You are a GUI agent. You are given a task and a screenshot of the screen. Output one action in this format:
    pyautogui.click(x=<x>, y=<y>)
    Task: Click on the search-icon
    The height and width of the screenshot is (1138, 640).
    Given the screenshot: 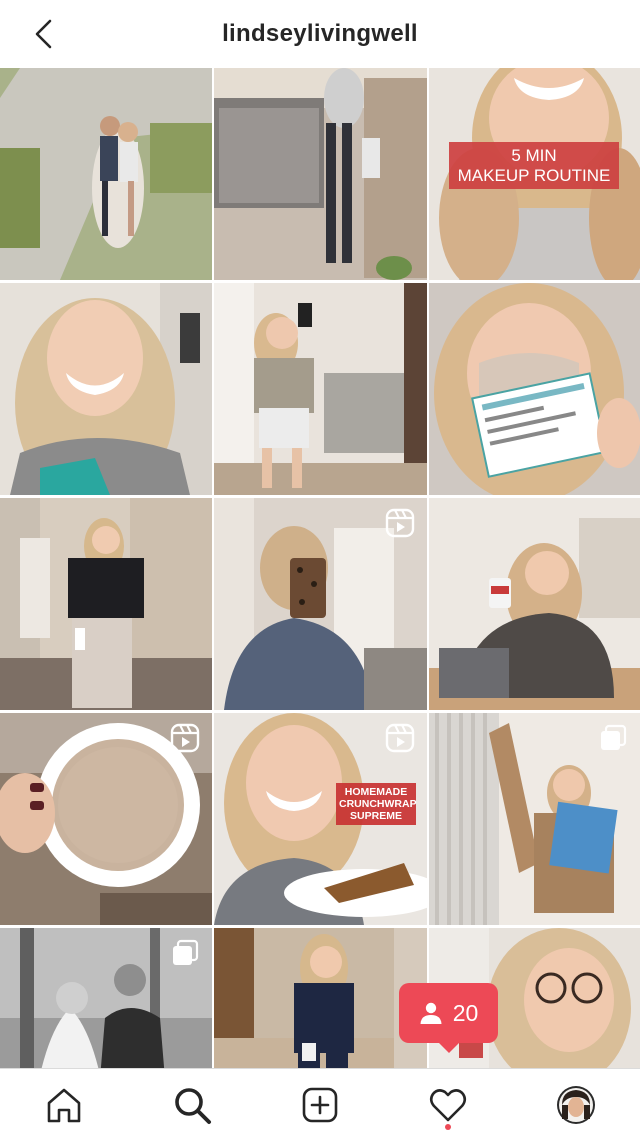 What is the action you would take?
    pyautogui.click(x=193, y=1106)
    